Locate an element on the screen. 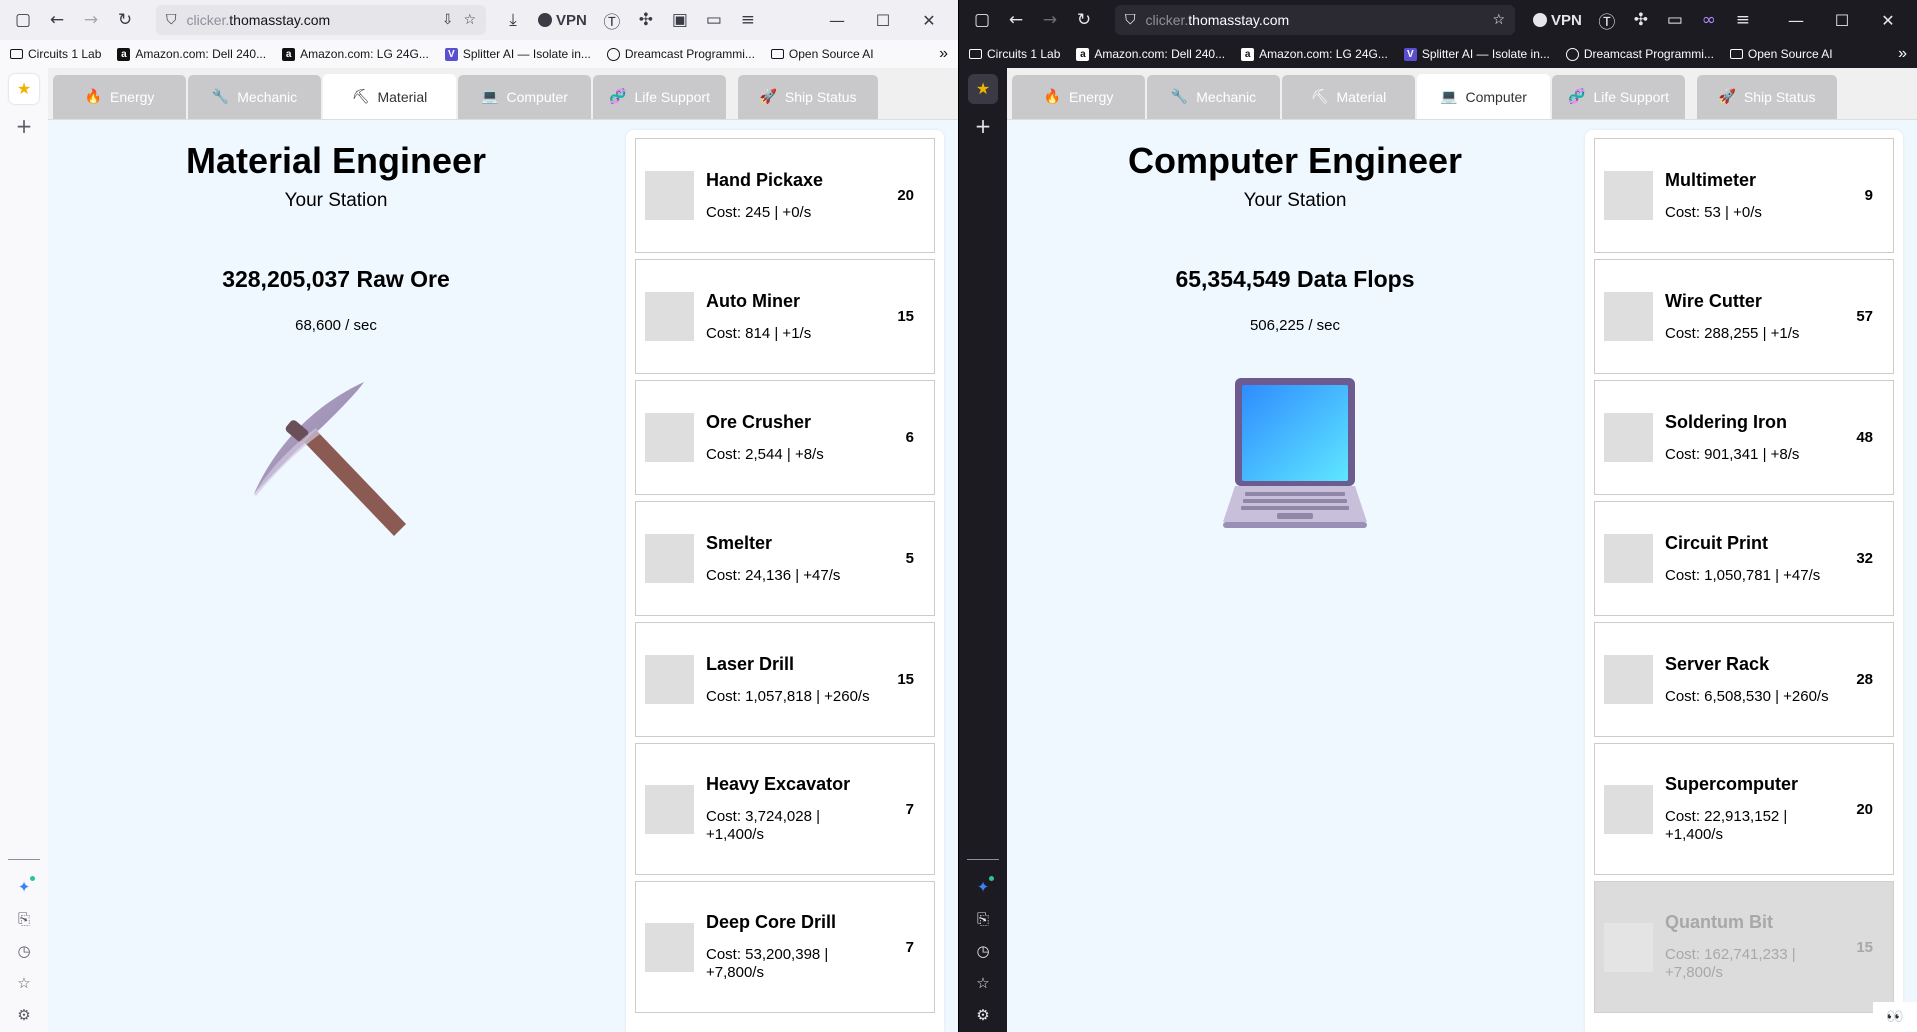  upgrade-card: Server Rack Cost: 6,508,530 | +260/s 28 is located at coordinates (1744, 679).